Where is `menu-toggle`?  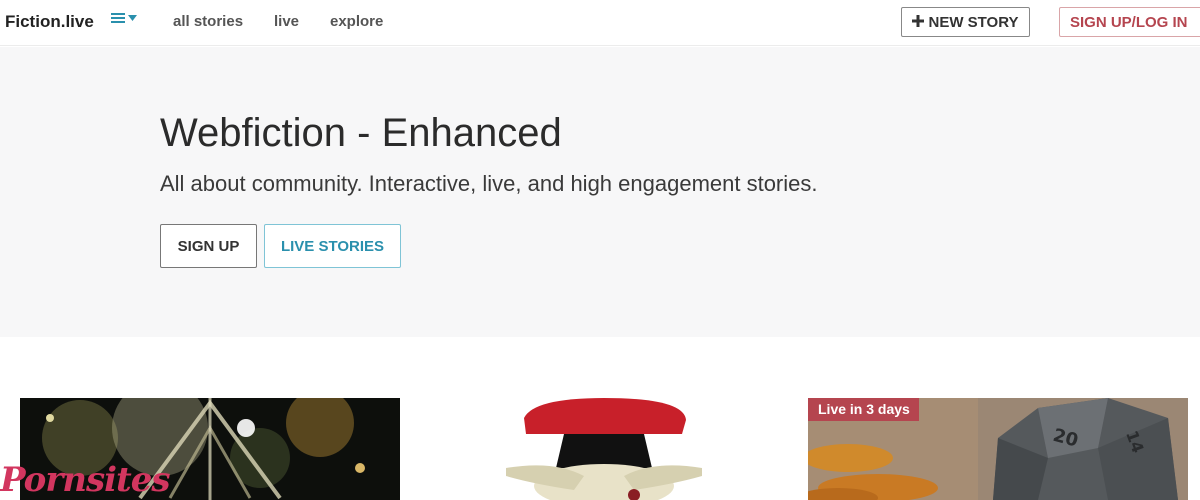 menu-toggle is located at coordinates (124, 18).